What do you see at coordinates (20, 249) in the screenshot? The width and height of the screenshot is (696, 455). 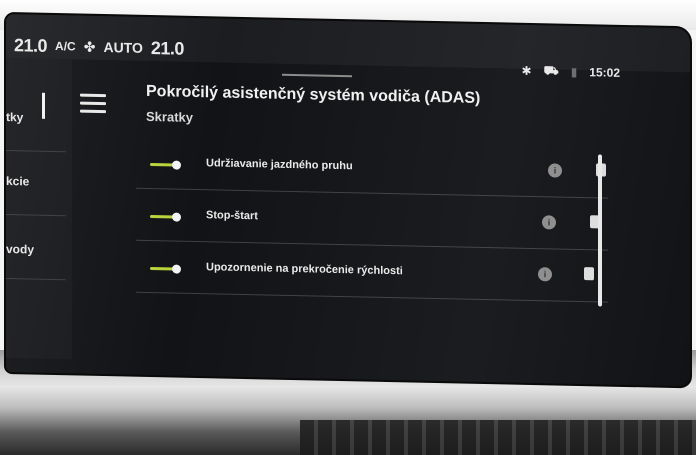 I see `nav-item-label: vody` at bounding box center [20, 249].